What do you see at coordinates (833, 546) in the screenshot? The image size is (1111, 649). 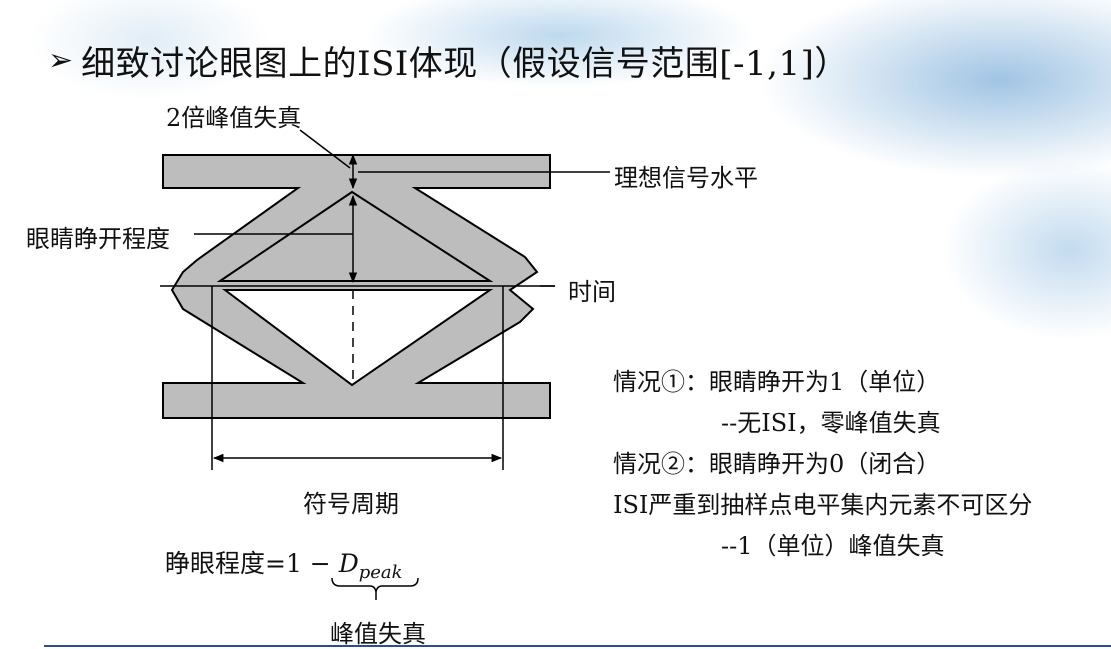 I see `case2-distortion: --1（单位）峰值失真` at bounding box center [833, 546].